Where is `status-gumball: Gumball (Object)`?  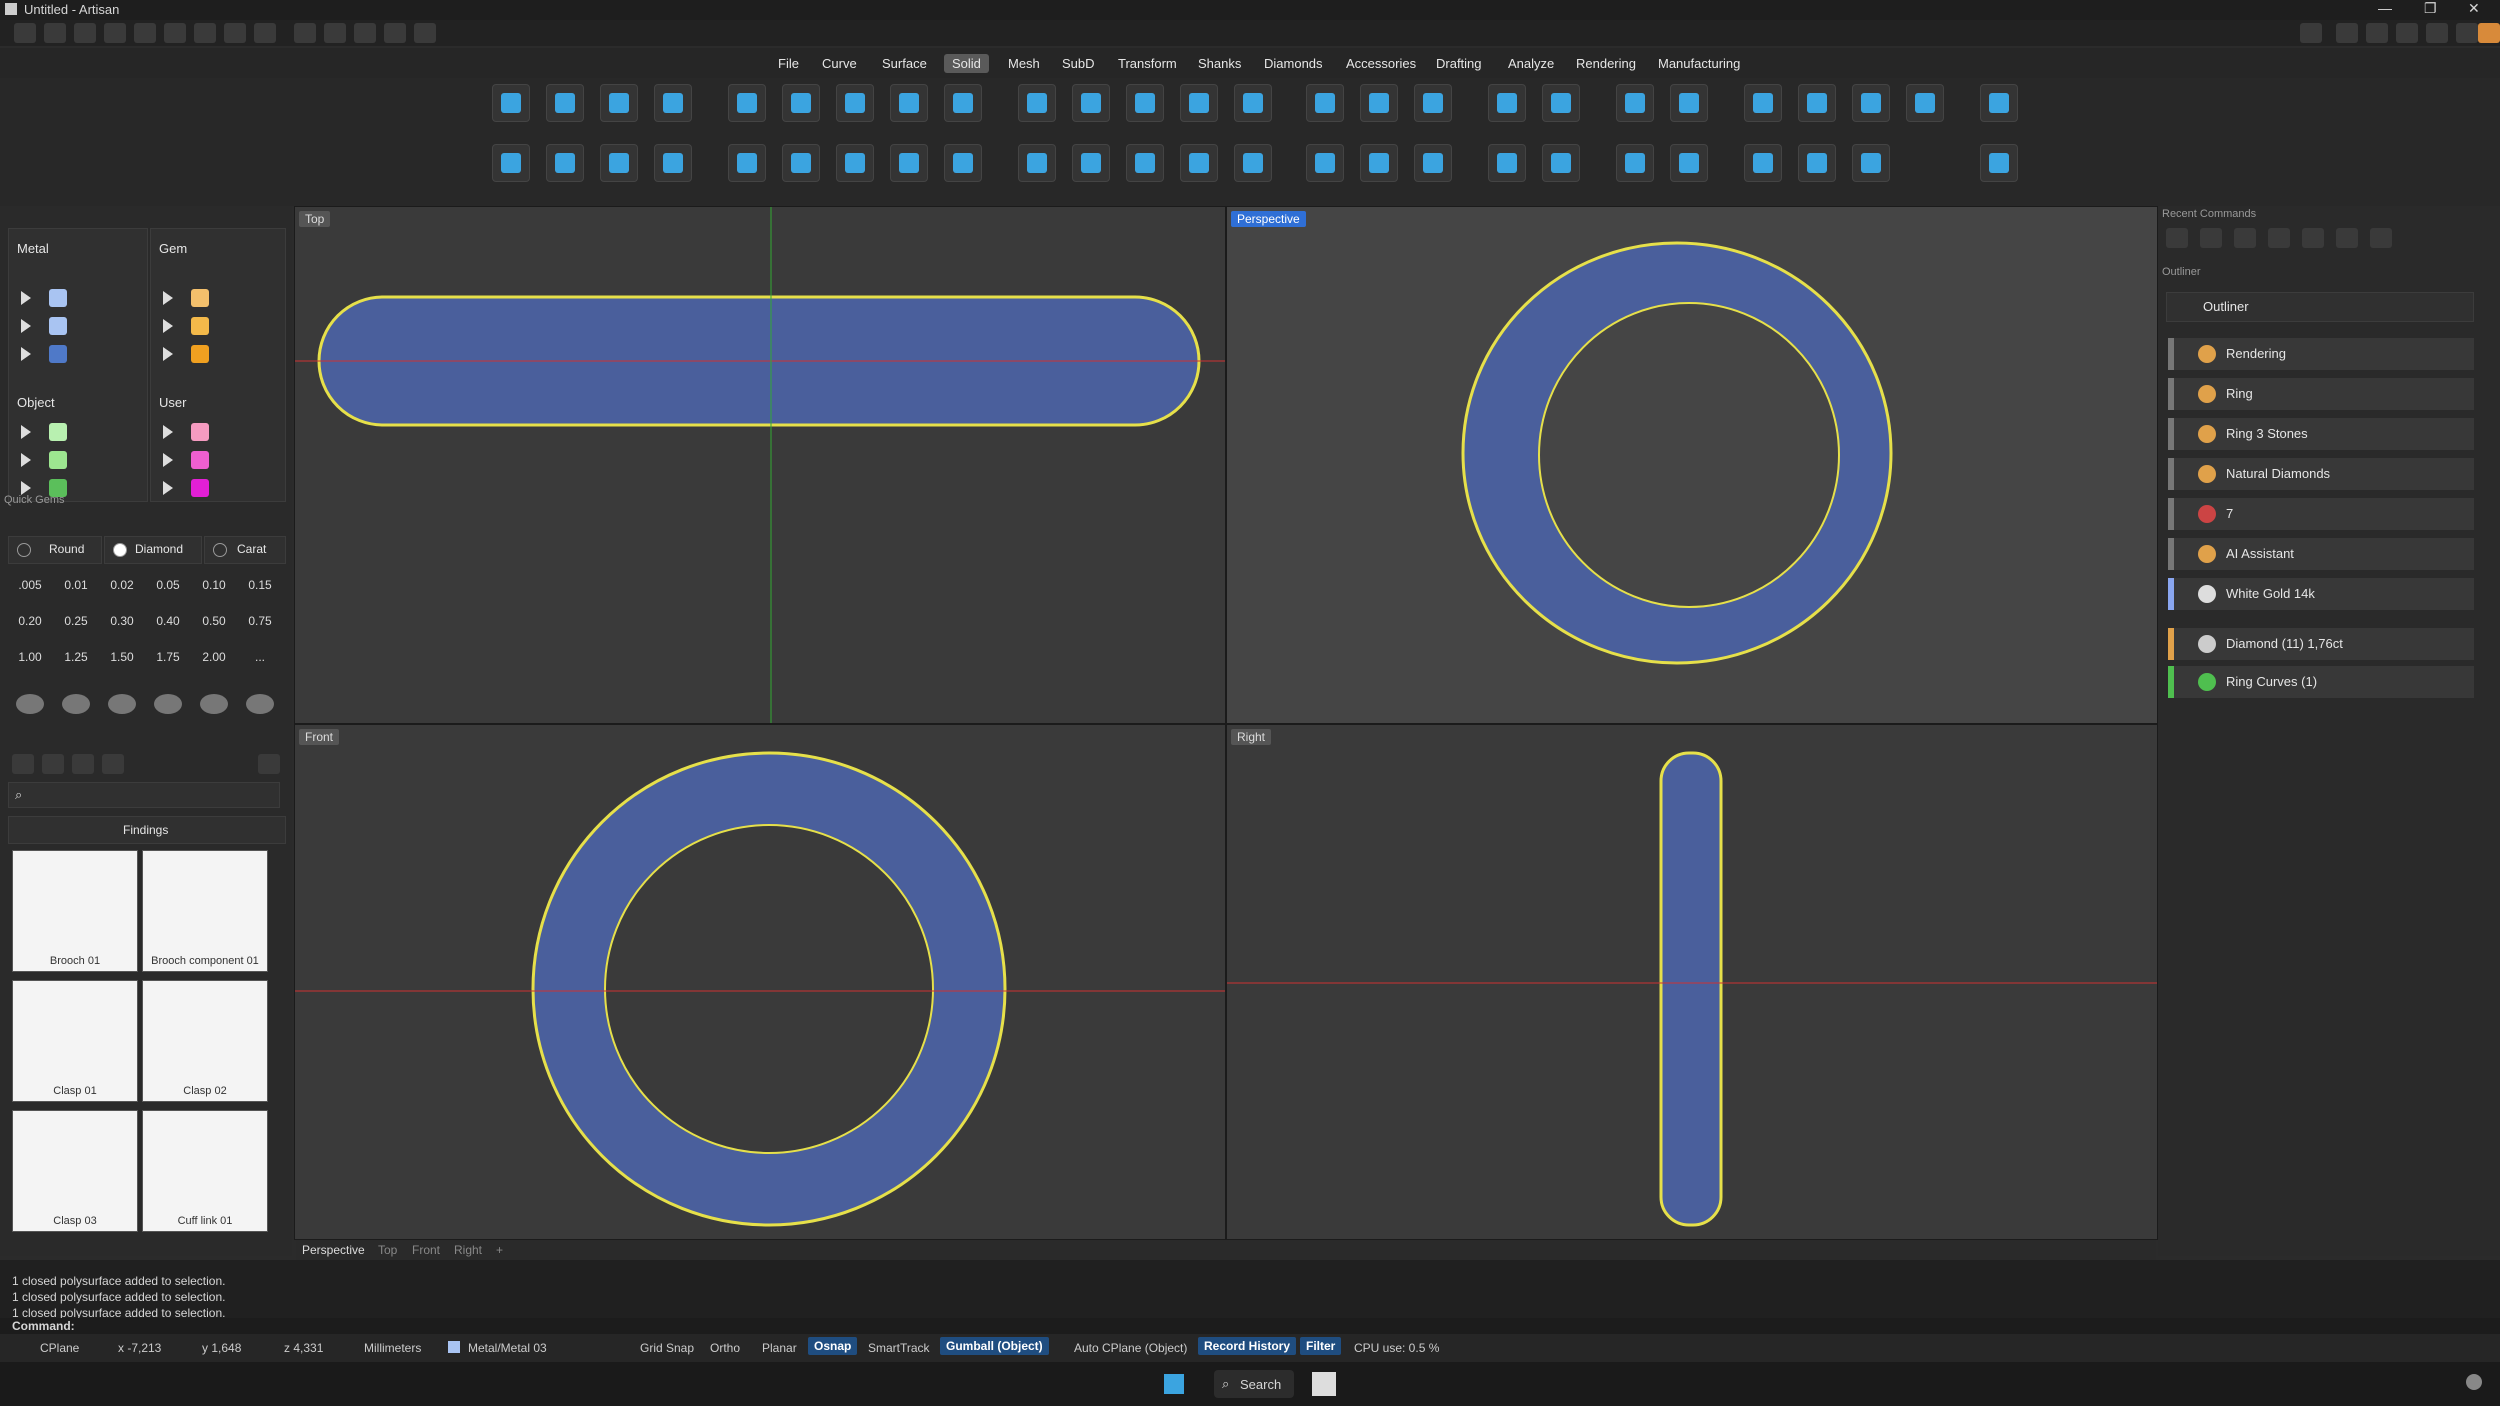
status-gumball: Gumball (Object) is located at coordinates (994, 1346).